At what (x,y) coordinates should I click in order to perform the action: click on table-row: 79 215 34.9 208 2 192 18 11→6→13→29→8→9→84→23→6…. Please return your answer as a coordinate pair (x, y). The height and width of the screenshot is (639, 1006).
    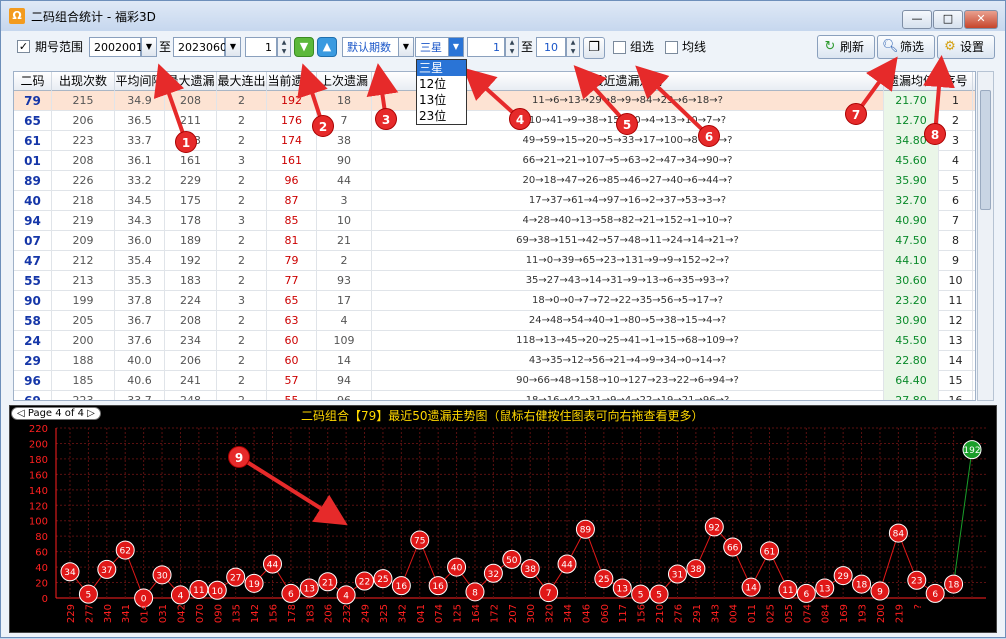
    Looking at the image, I should click on (494, 101).